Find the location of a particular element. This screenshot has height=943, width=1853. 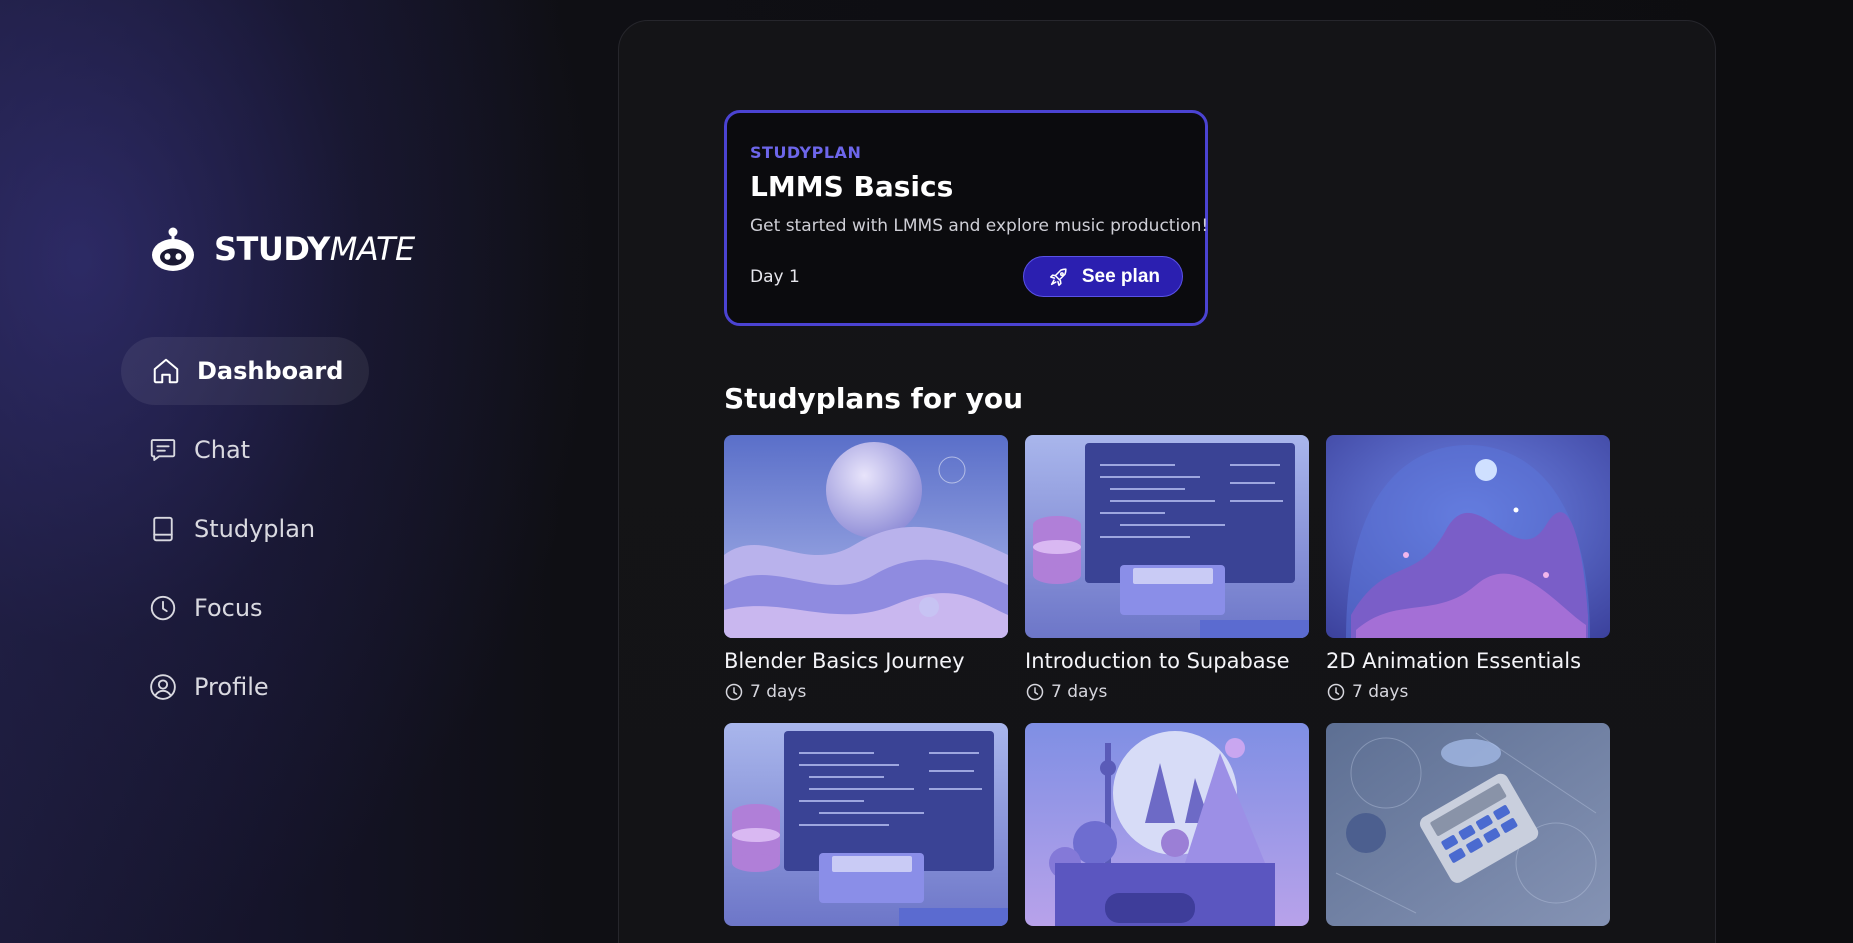

featured-kicker: STUDYPLAN is located at coordinates (806, 152).